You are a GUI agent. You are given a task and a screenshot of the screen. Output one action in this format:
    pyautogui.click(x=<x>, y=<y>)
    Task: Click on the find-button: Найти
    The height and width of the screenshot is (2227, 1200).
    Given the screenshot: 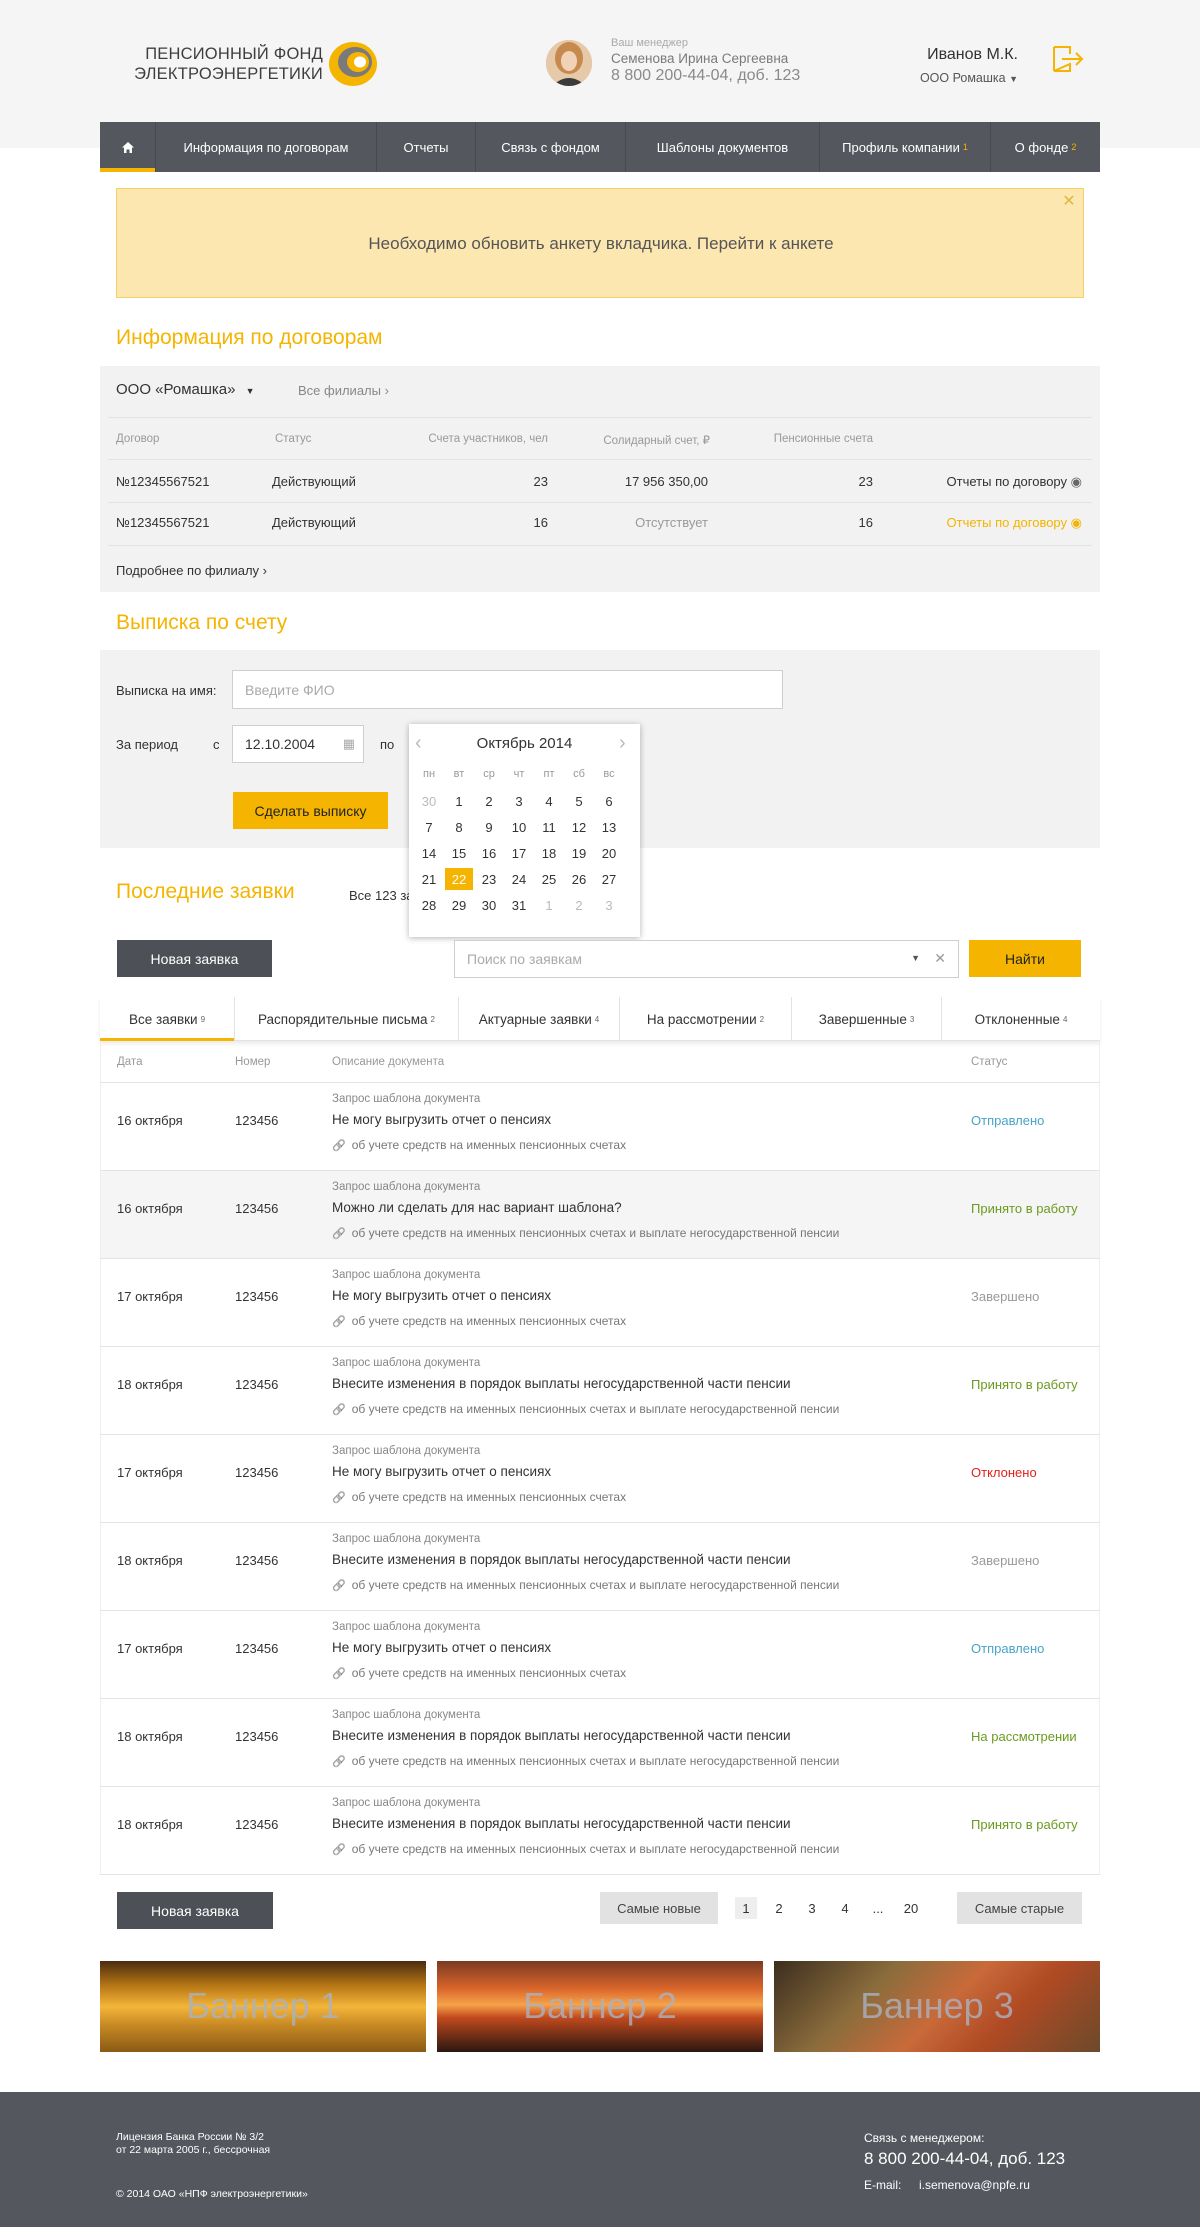 What is the action you would take?
    pyautogui.click(x=1025, y=958)
    